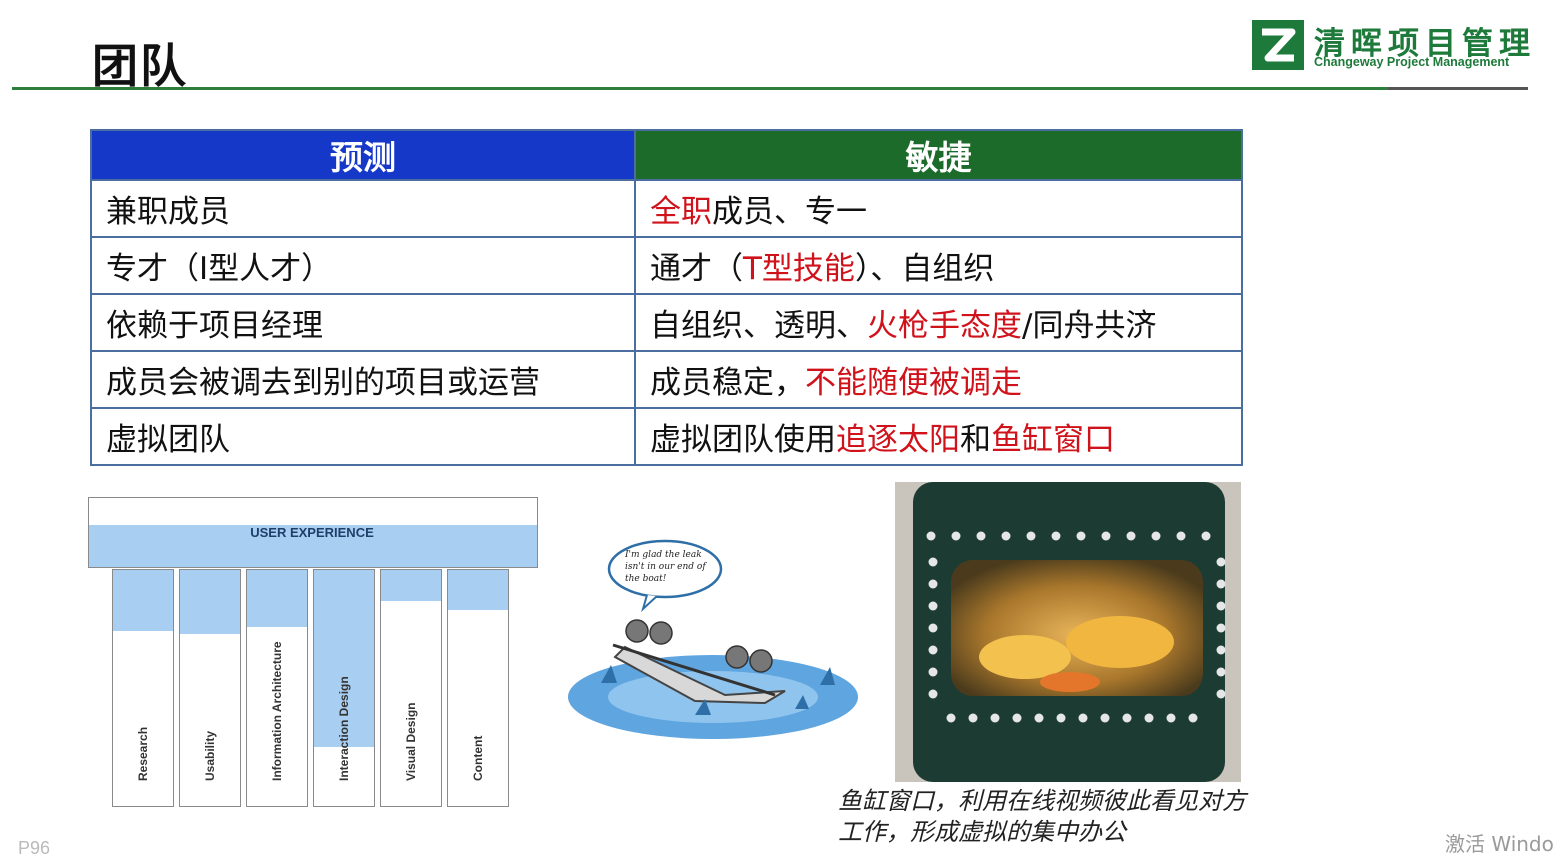 The height and width of the screenshot is (859, 1553). I want to click on agile-text: ）、自组织, so click(924, 269).